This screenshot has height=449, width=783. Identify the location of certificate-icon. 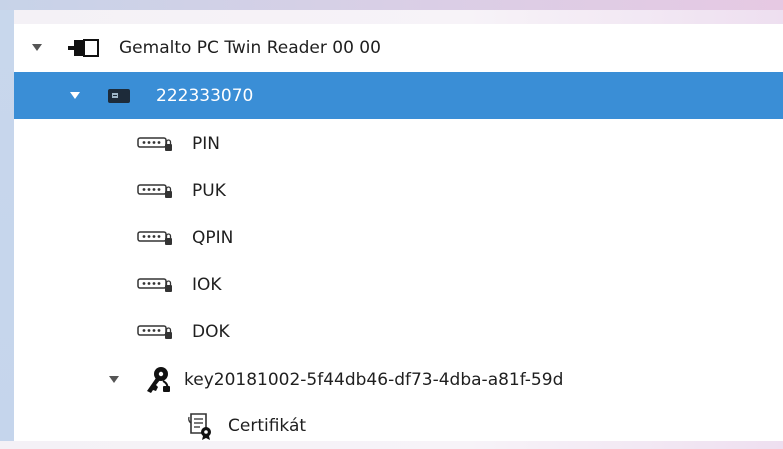
(201, 426).